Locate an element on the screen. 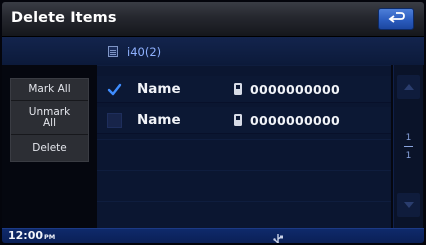 The width and height of the screenshot is (426, 245). unmark-all-label: Unmark All is located at coordinates (49, 117).